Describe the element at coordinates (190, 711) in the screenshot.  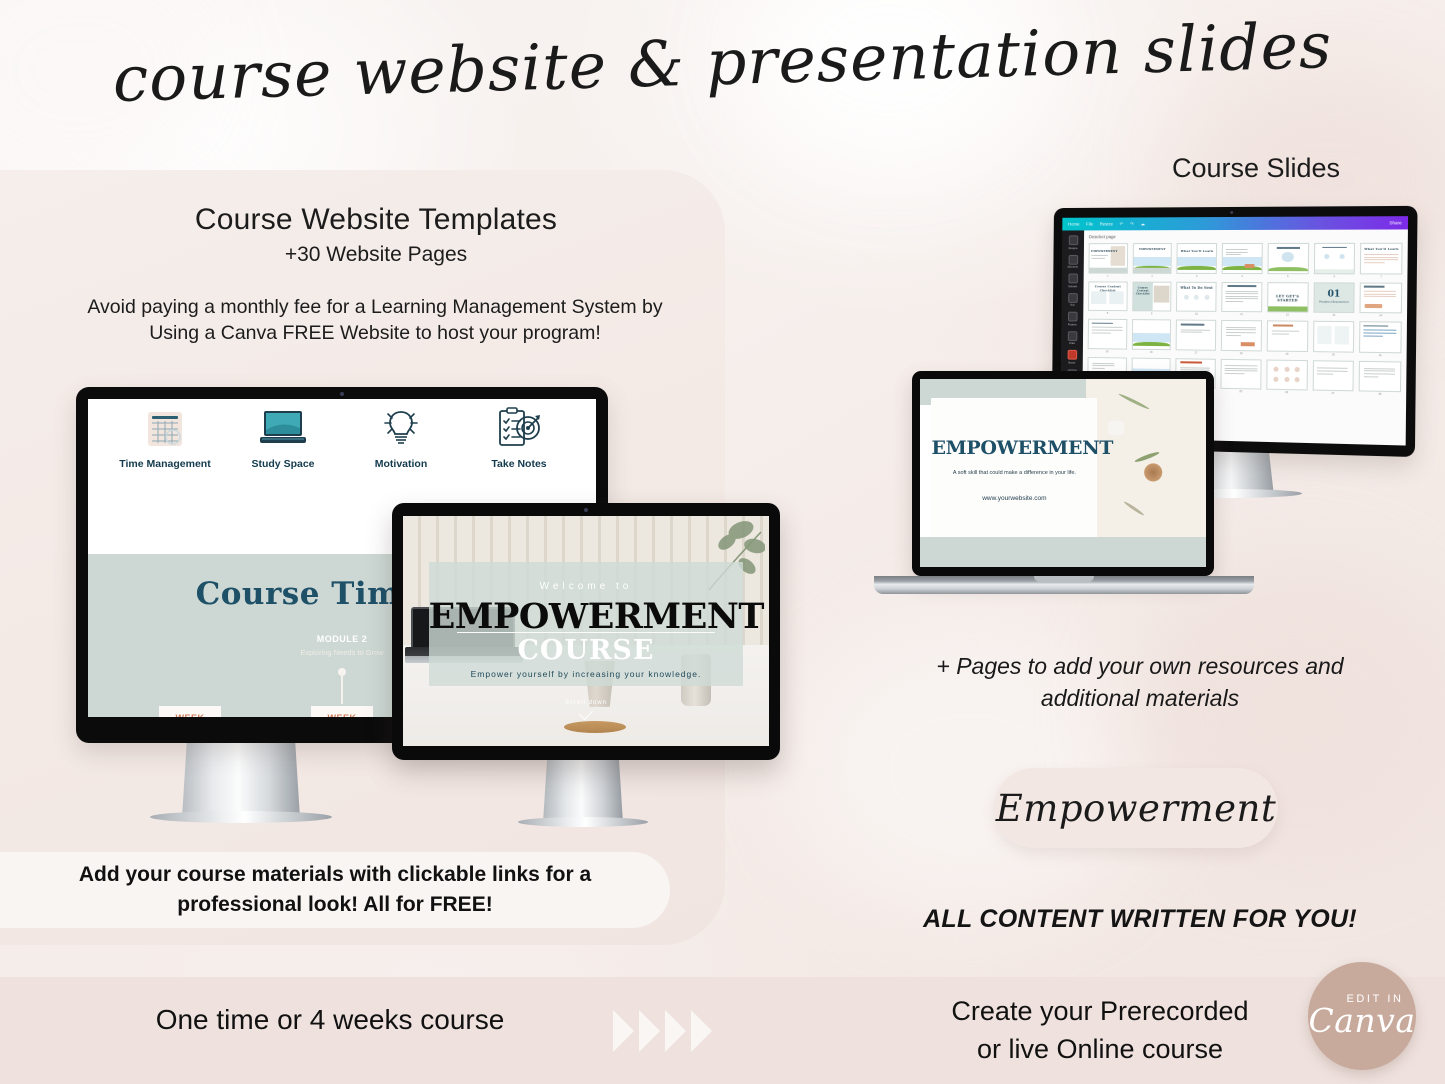
I see `week-card: WEEK 01` at that location.